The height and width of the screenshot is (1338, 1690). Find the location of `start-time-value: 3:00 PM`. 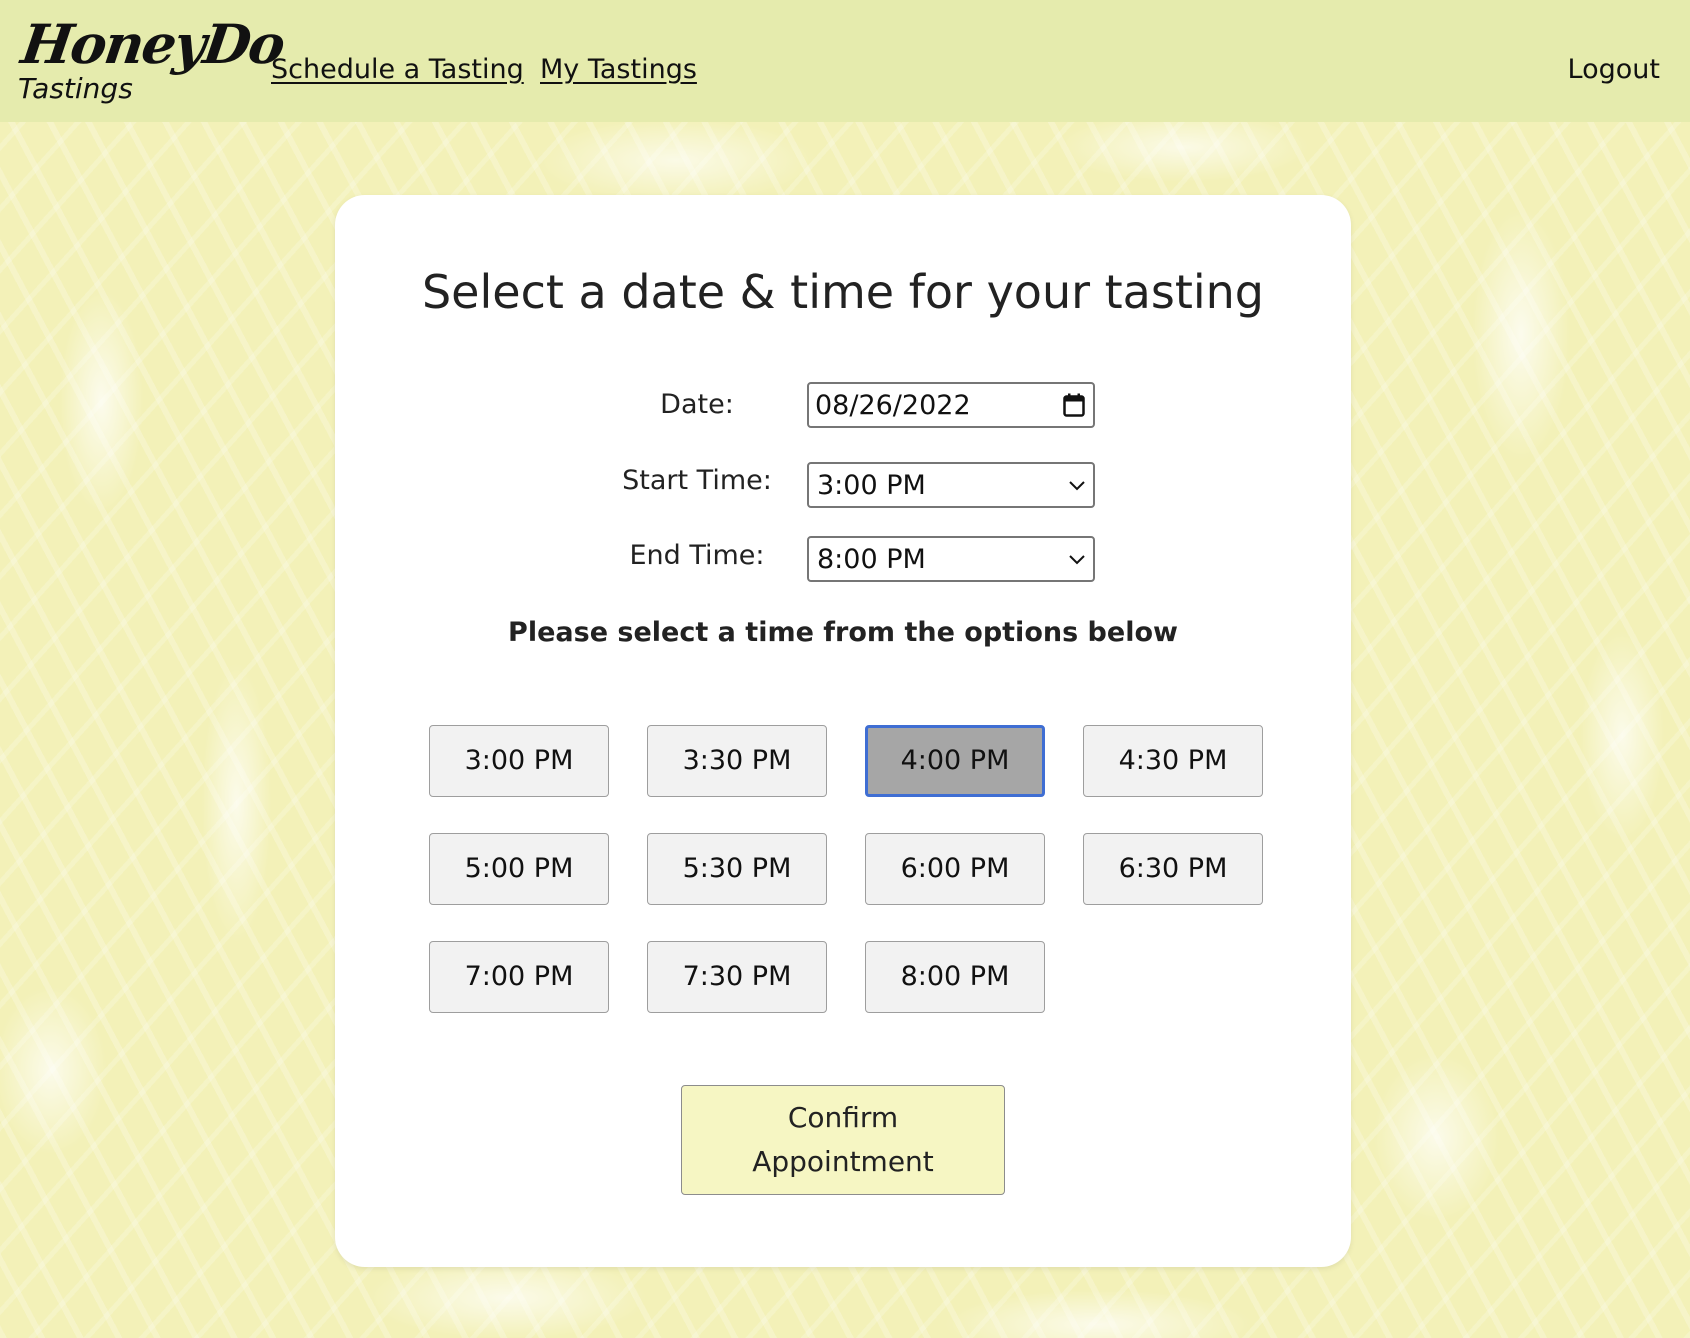

start-time-value: 3:00 PM is located at coordinates (871, 485).